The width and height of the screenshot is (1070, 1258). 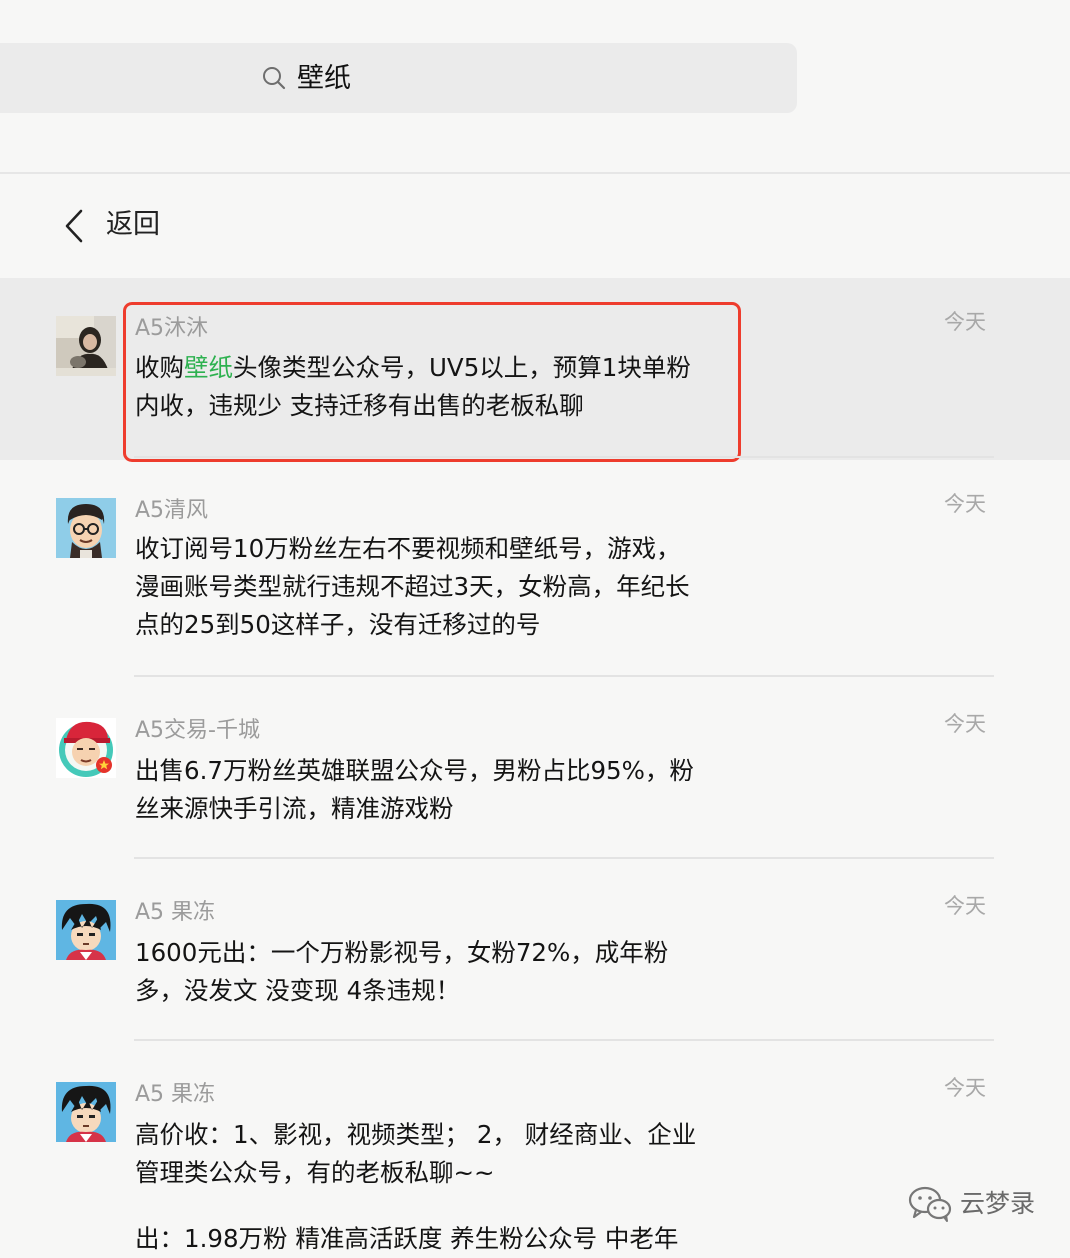 What do you see at coordinates (564, 457) in the screenshot?
I see `divider` at bounding box center [564, 457].